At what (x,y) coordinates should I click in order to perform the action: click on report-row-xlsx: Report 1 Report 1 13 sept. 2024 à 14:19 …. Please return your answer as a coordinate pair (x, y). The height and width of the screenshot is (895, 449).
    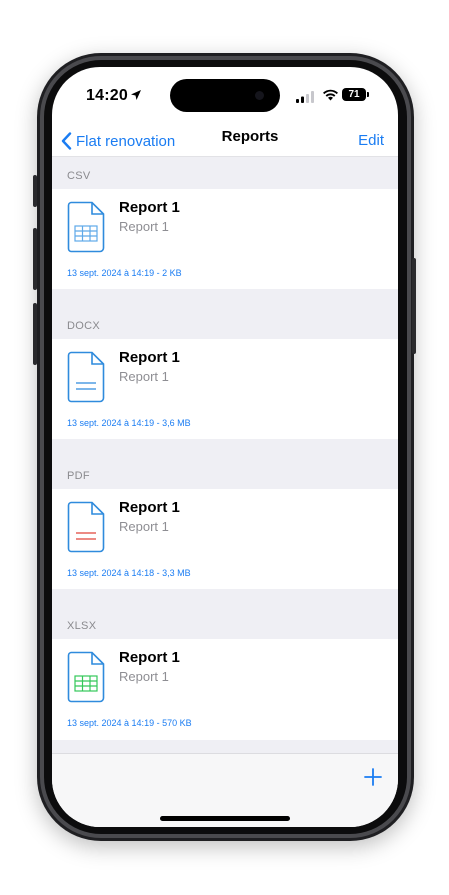
    Looking at the image, I should click on (225, 689).